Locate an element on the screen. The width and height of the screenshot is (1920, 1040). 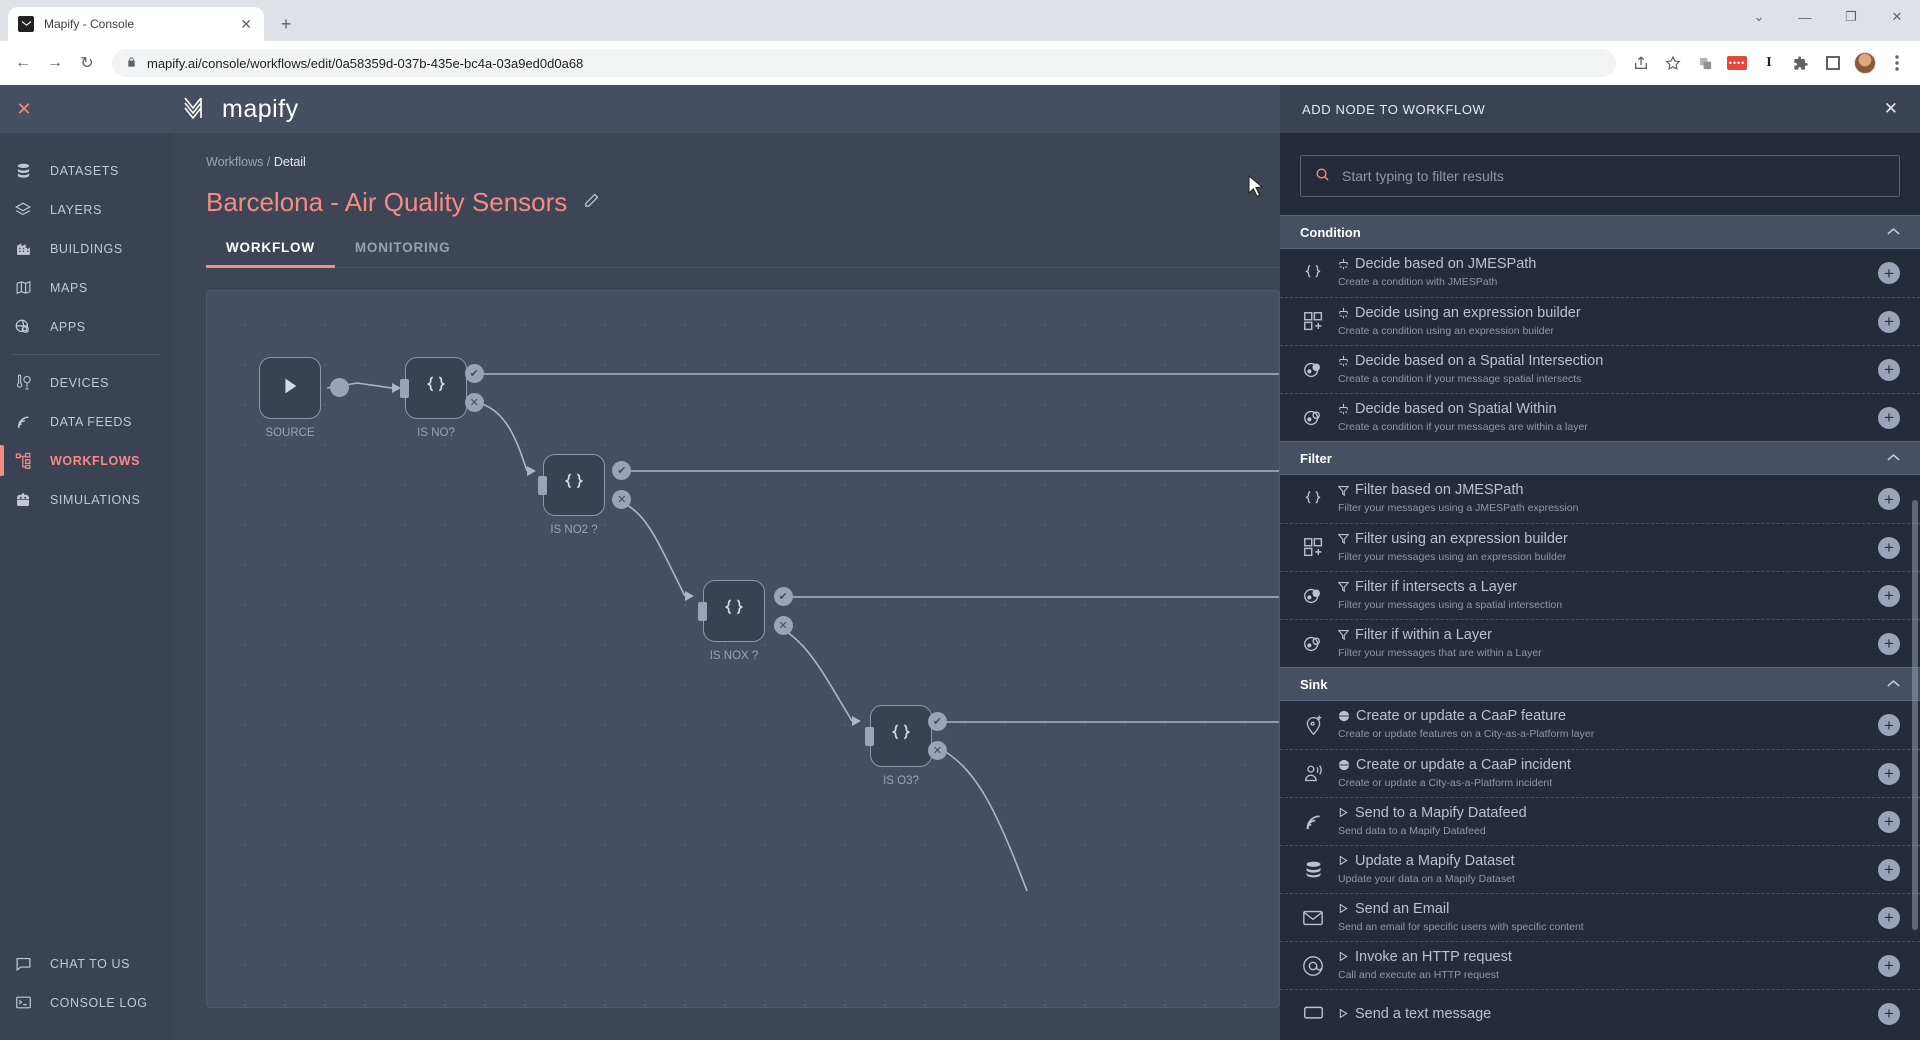
panel-scrollbar is located at coordinates (1915, 715).